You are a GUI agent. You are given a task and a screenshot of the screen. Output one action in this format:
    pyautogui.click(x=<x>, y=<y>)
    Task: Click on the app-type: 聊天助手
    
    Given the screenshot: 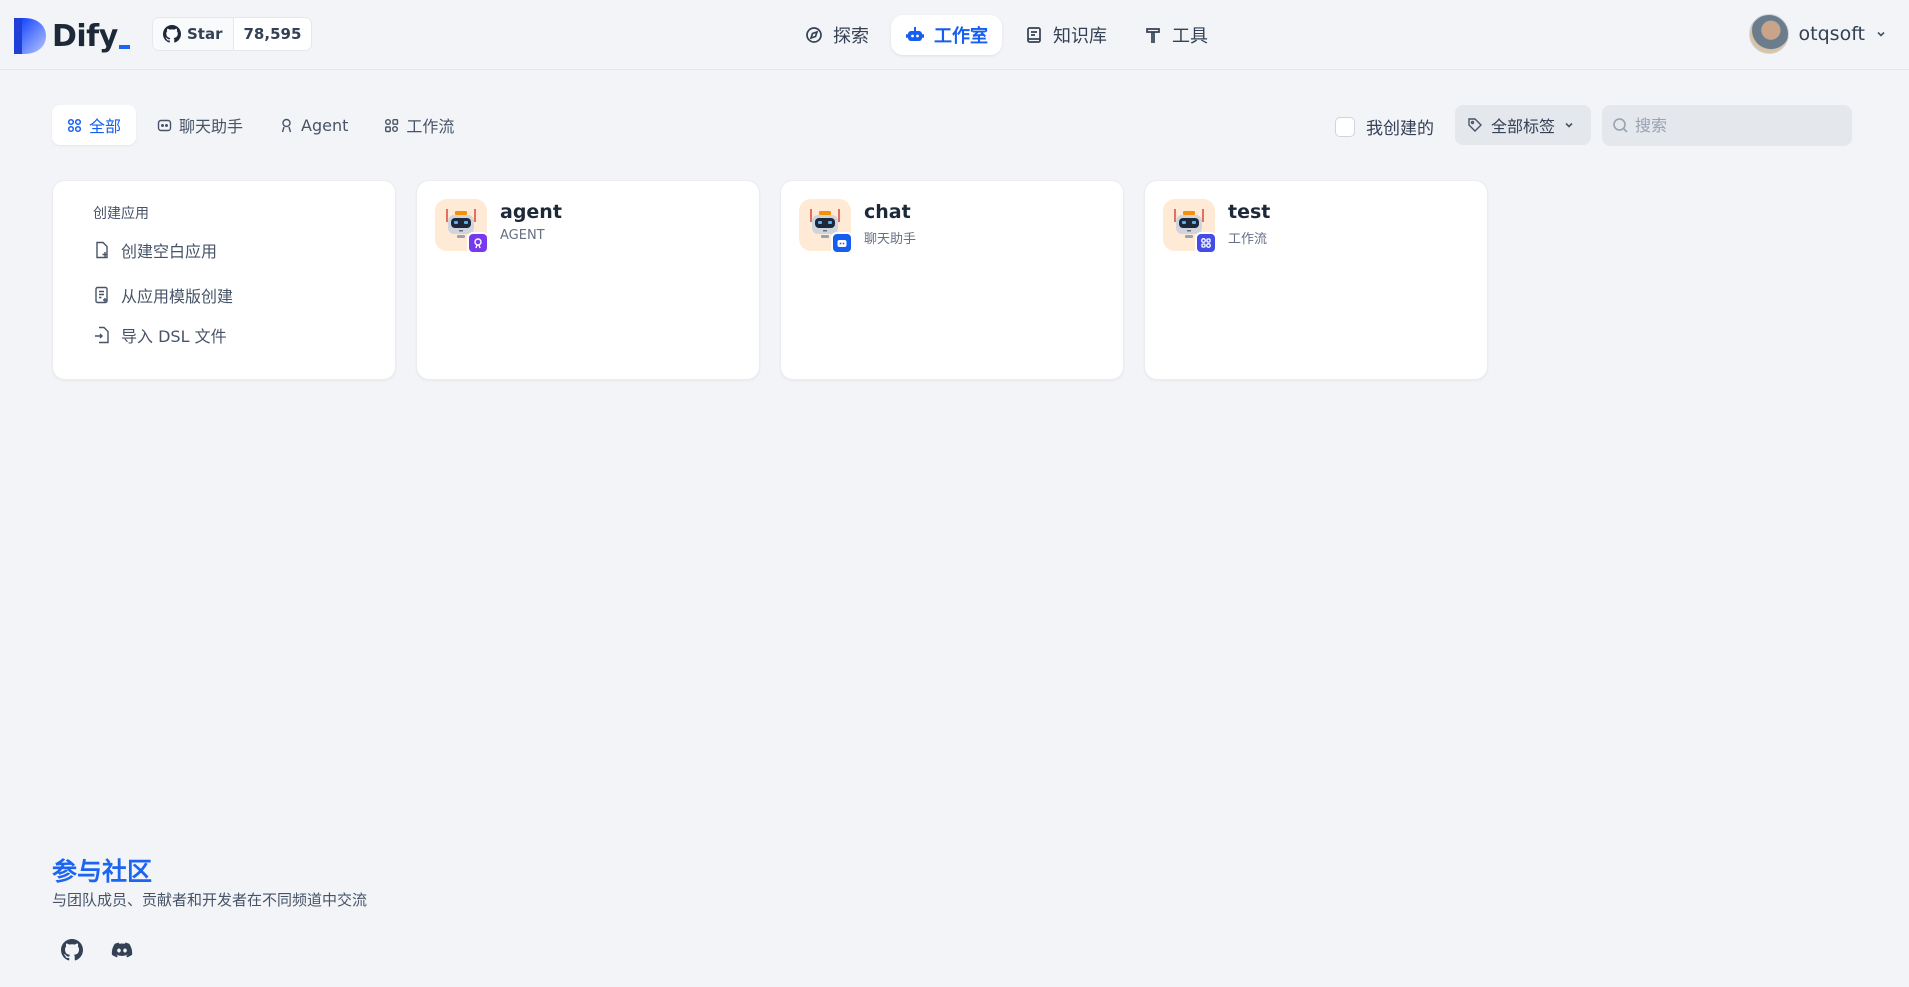 What is the action you would take?
    pyautogui.click(x=890, y=239)
    